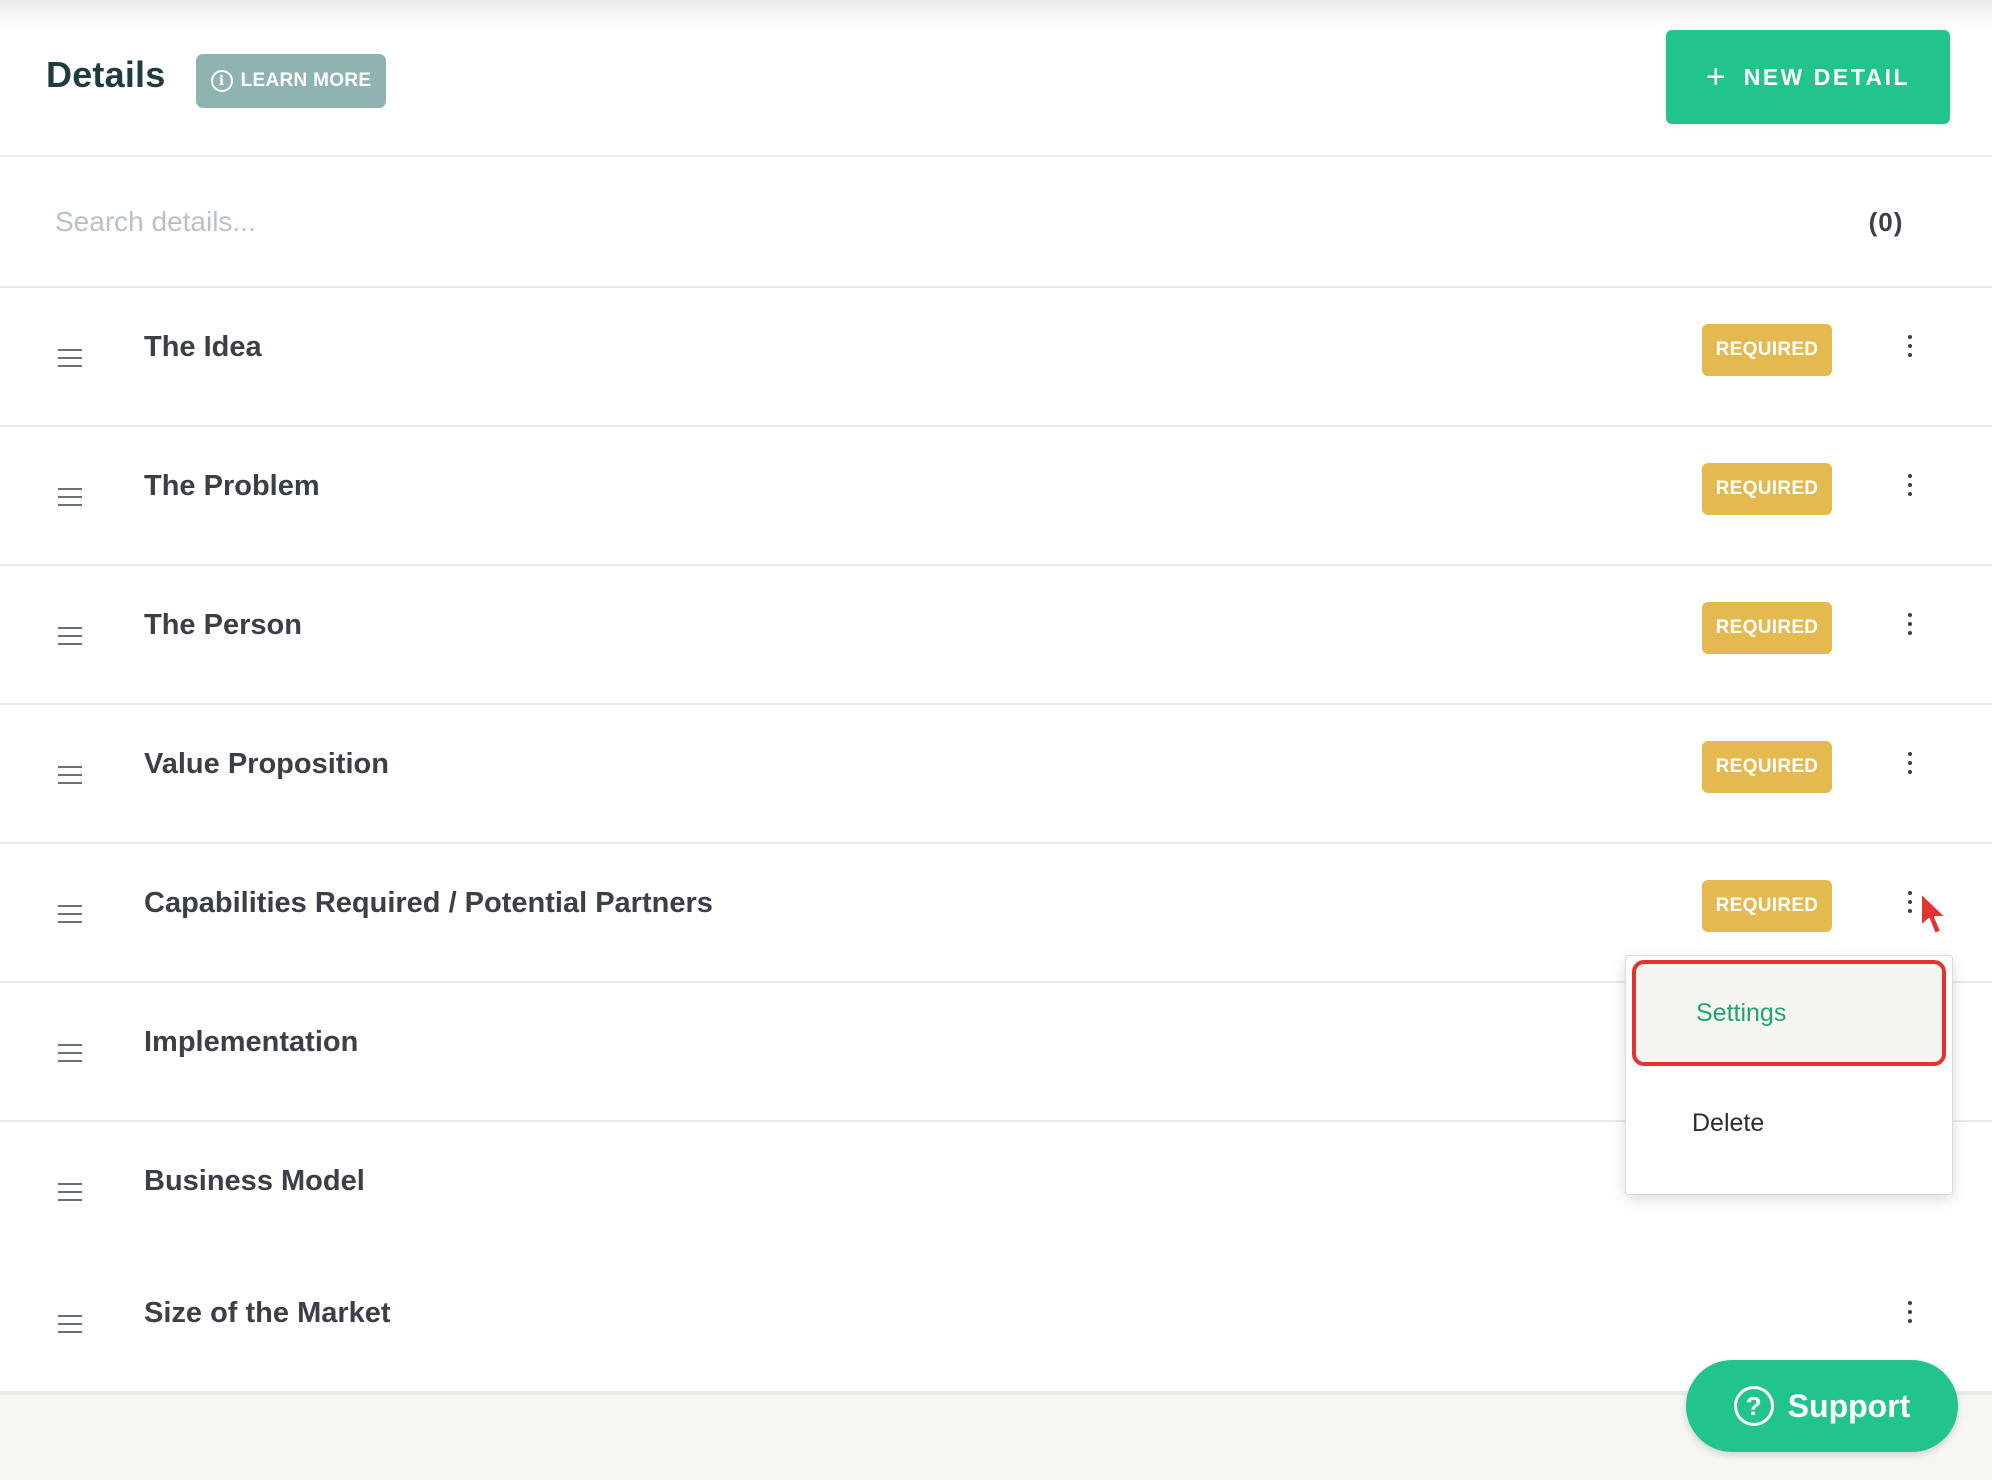 Image resolution: width=1992 pixels, height=1480 pixels. What do you see at coordinates (996, 78) in the screenshot?
I see `page-header: Details i LEARN MORE + NEW DETAIL` at bounding box center [996, 78].